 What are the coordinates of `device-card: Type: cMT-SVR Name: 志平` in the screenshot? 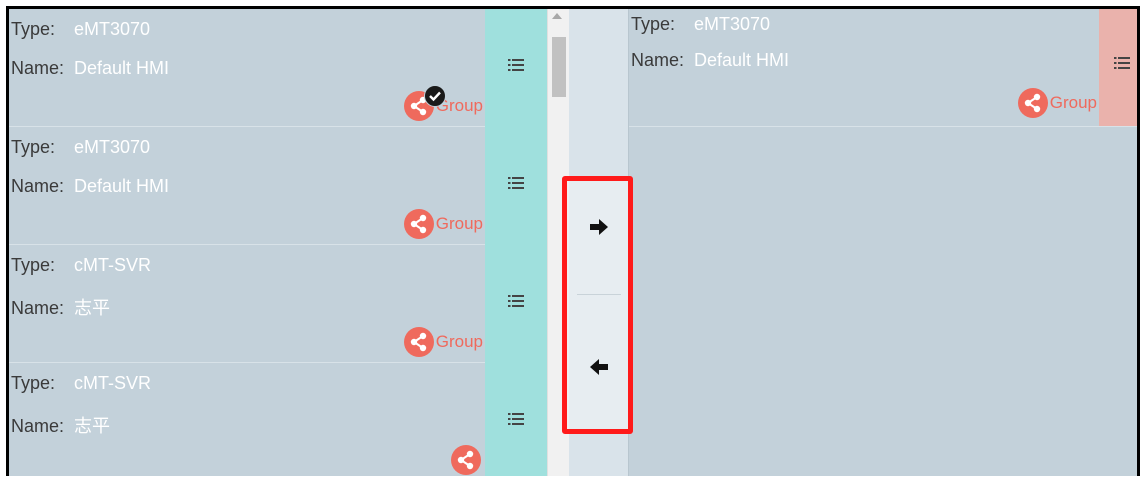 It's located at (278, 419).